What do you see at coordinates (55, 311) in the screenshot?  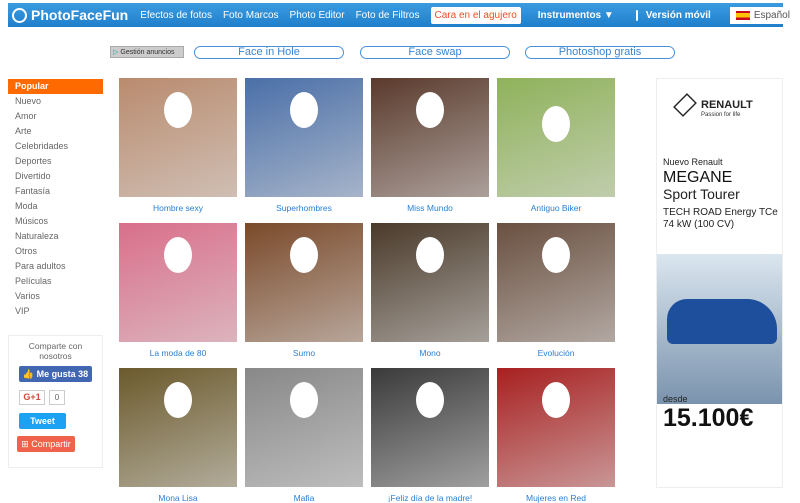 I see `sidebar-item: VIP` at bounding box center [55, 311].